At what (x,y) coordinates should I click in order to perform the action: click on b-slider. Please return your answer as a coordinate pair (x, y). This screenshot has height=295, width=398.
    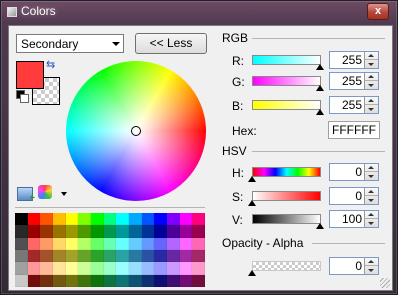
    Looking at the image, I should click on (286, 105).